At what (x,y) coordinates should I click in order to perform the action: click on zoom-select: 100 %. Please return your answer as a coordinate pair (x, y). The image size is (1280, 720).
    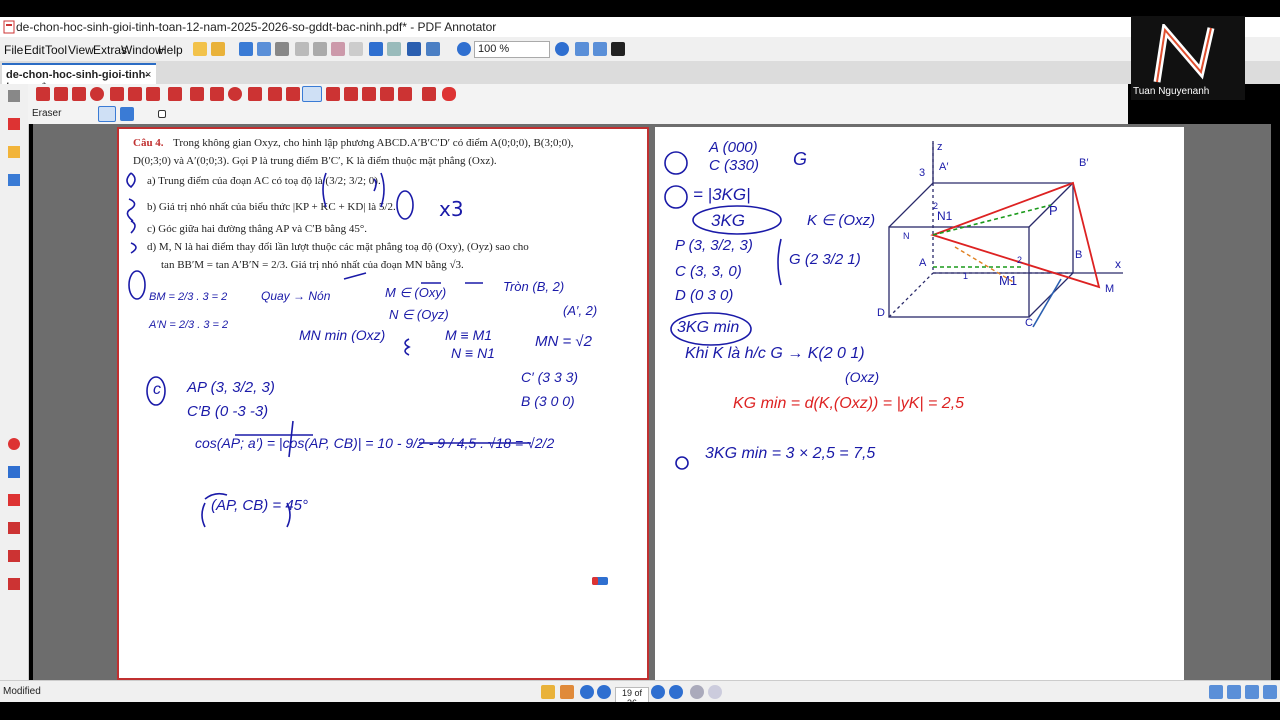
    Looking at the image, I should click on (512, 49).